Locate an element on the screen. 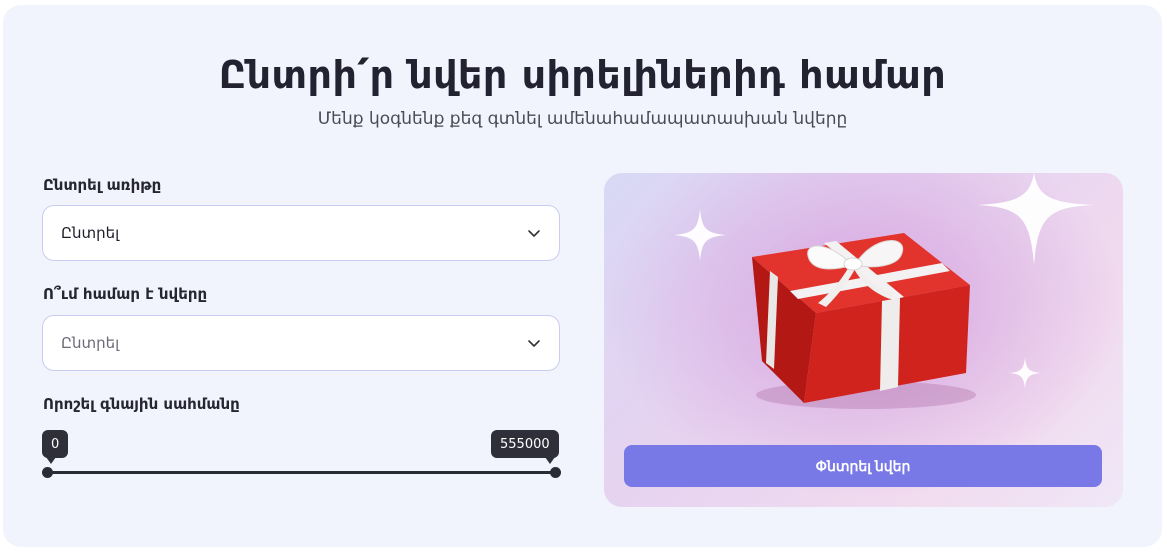 Image resolution: width=1167 pixels, height=552 pixels. page-title: Ընտրի՛ր նվեր սիրելիներիդ համար is located at coordinates (582, 75).